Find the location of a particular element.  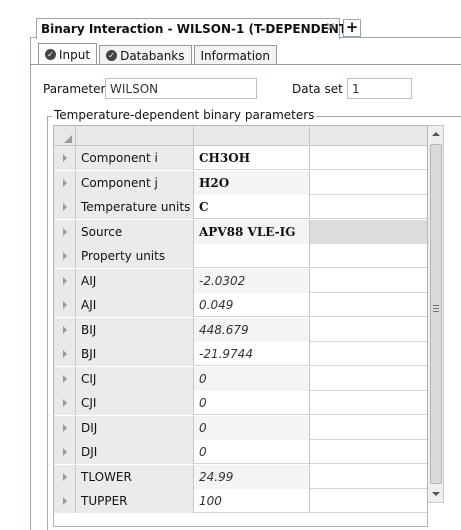

table-row: Source APV88 VLE-IG is located at coordinates (240, 231).